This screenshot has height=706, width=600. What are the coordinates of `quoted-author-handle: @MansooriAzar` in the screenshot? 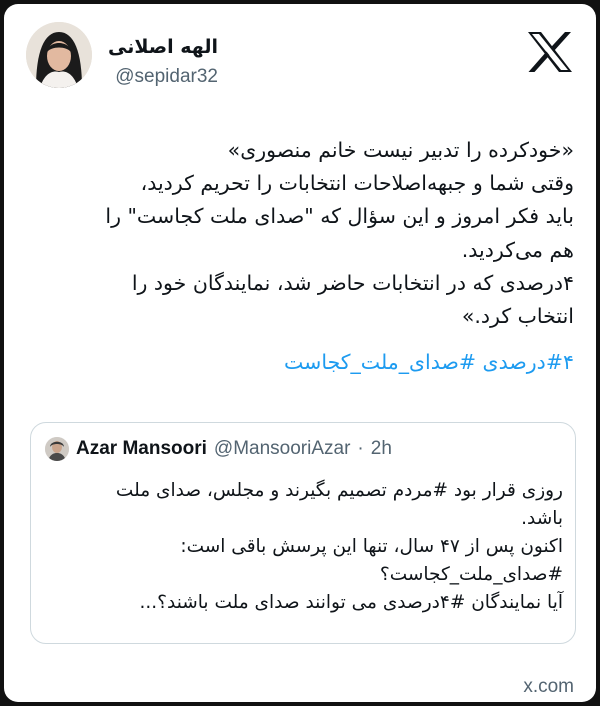 It's located at (282, 449).